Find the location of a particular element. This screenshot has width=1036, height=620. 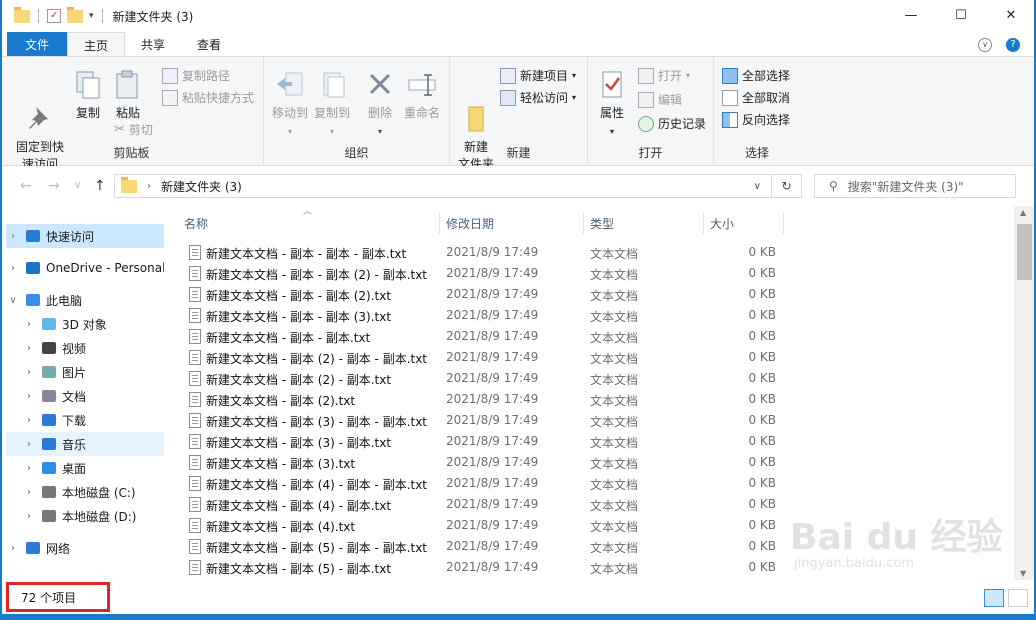

tab-view: 查看 is located at coordinates (209, 44).